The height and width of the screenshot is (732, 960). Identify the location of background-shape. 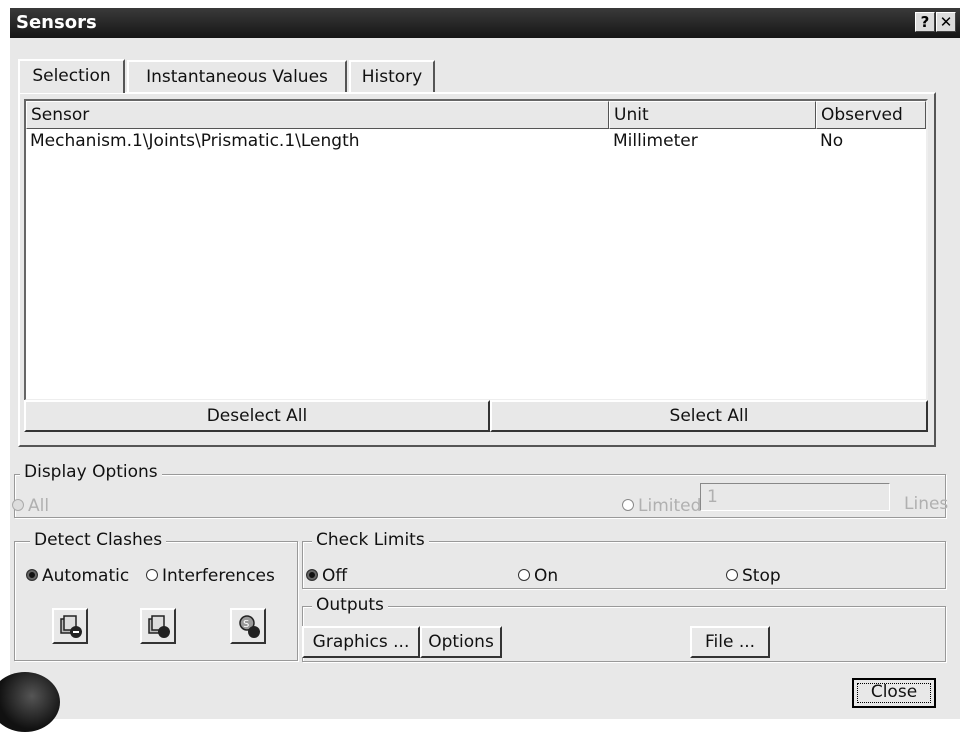
(30, 702).